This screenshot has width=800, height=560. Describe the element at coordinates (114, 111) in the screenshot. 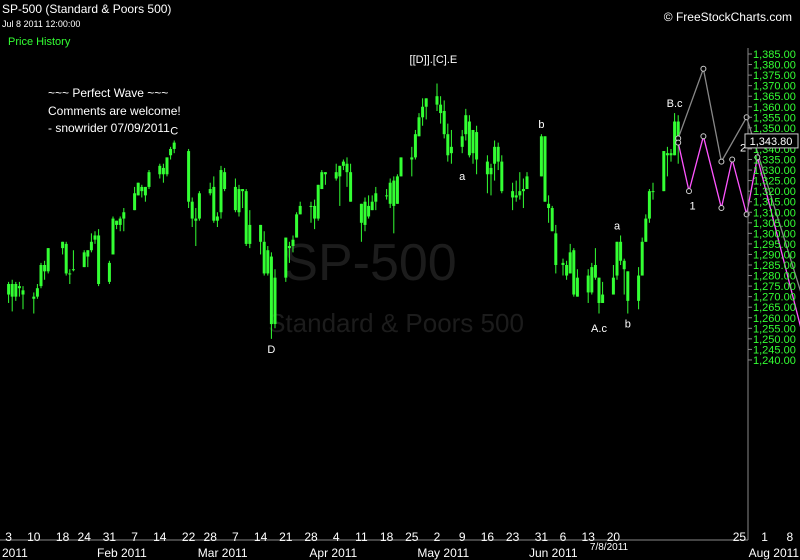

I see `annotation-line: Comments are welcome!` at that location.